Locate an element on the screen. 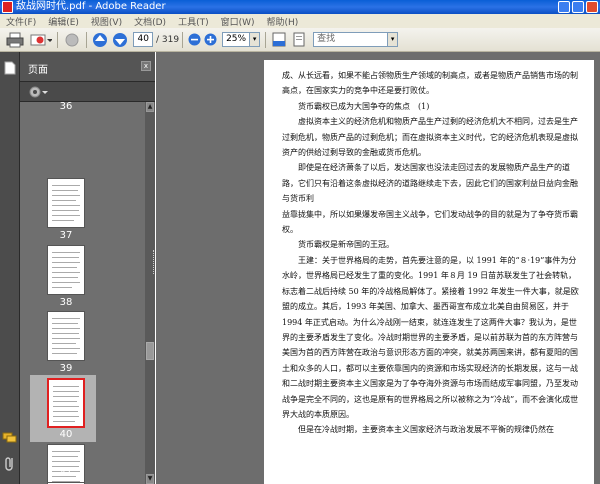  maximize-button is located at coordinates (578, 7).